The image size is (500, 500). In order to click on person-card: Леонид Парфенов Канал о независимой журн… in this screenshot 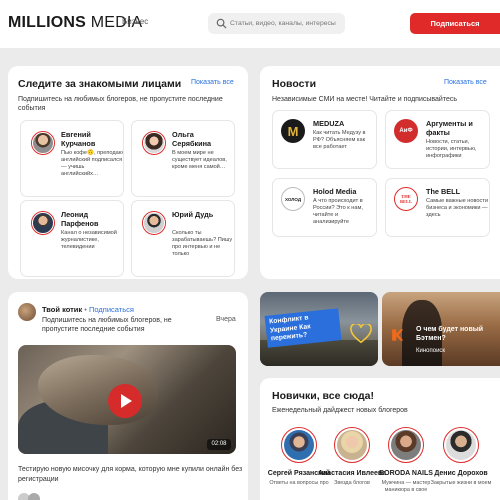, I will do `click(72, 238)`.